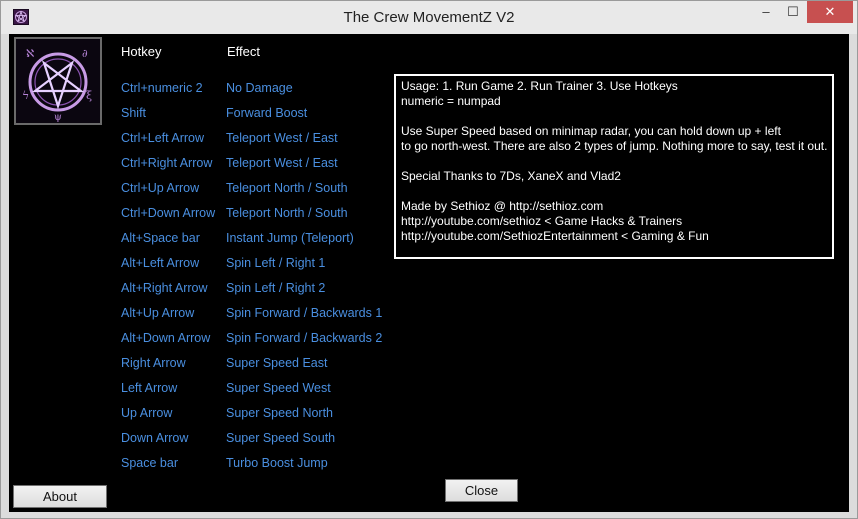  Describe the element at coordinates (158, 313) in the screenshot. I see `hotkey-cell: Alt+Up Arrow` at that location.